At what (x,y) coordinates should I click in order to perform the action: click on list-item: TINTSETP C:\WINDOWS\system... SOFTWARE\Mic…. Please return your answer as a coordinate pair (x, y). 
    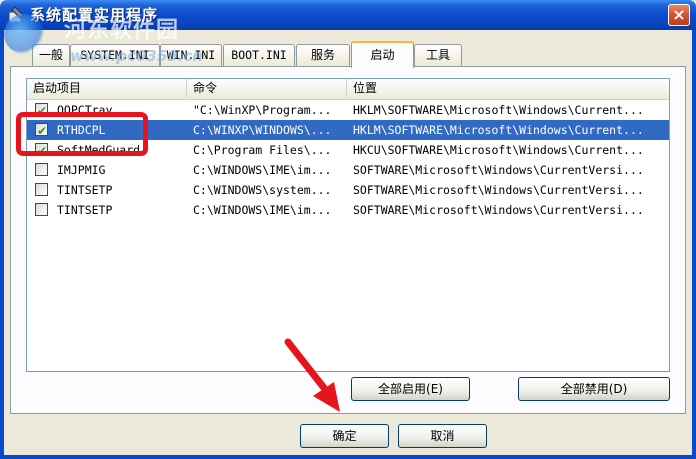
    Looking at the image, I should click on (348, 190).